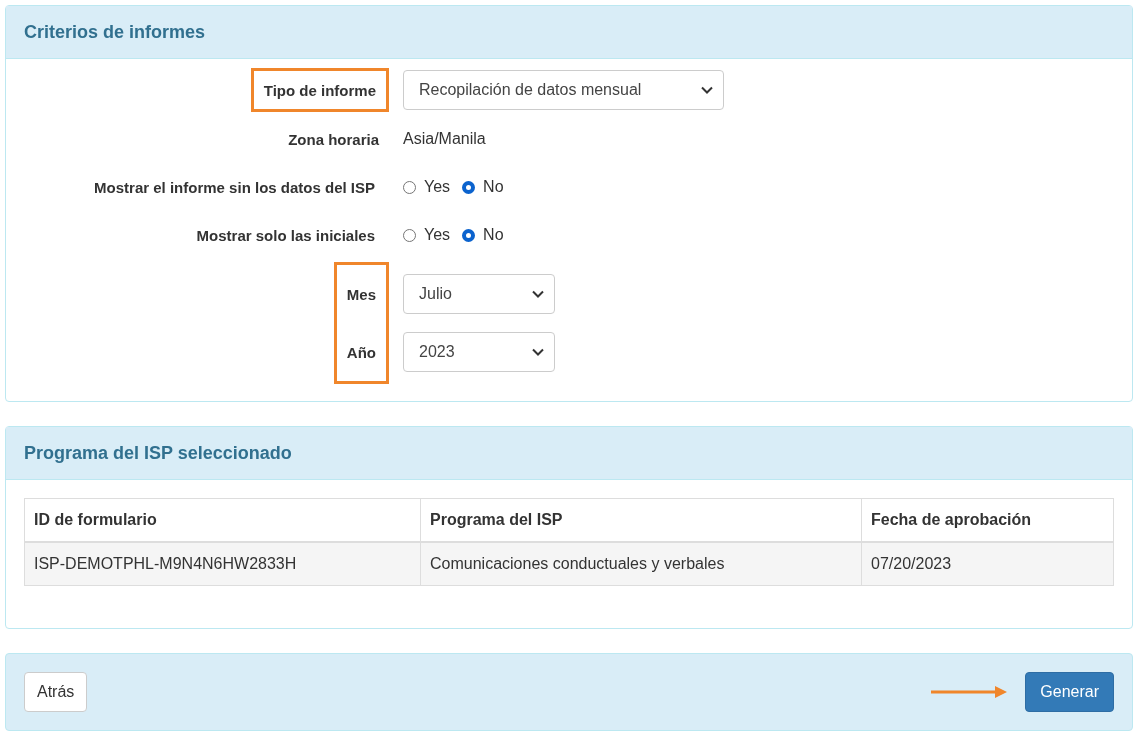 The height and width of the screenshot is (754, 1139). I want to click on panel-title: Criterios de informes, so click(115, 32).